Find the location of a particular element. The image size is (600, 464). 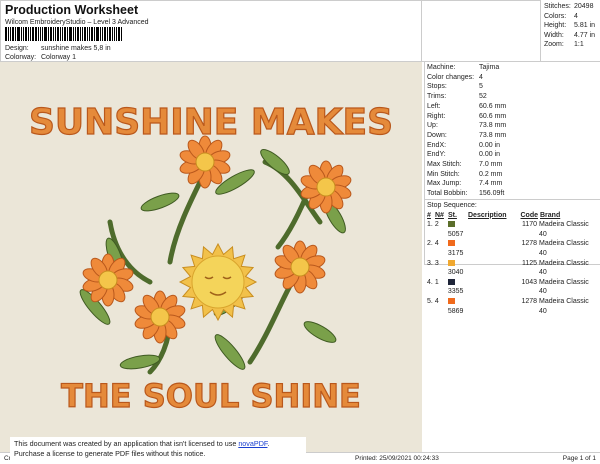

detail-label: Right: is located at coordinates (436, 116).